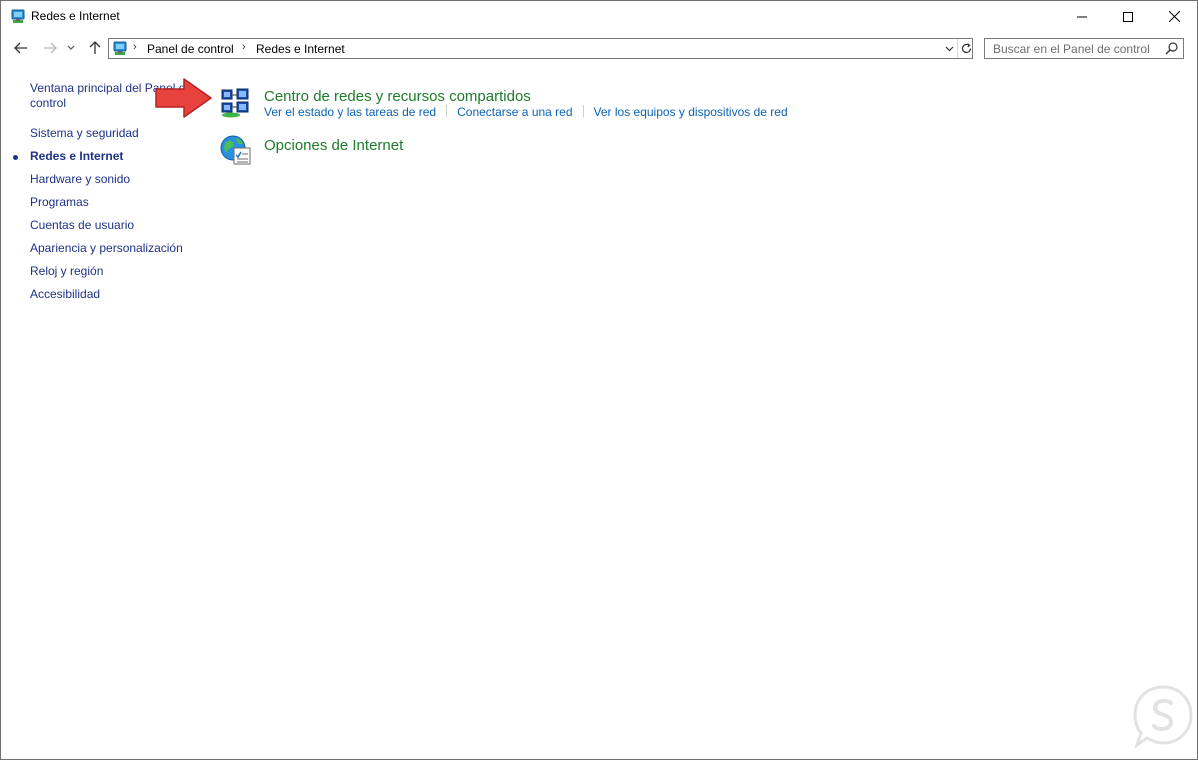 The image size is (1198, 760). I want to click on minimize-icon, so click(1082, 16).